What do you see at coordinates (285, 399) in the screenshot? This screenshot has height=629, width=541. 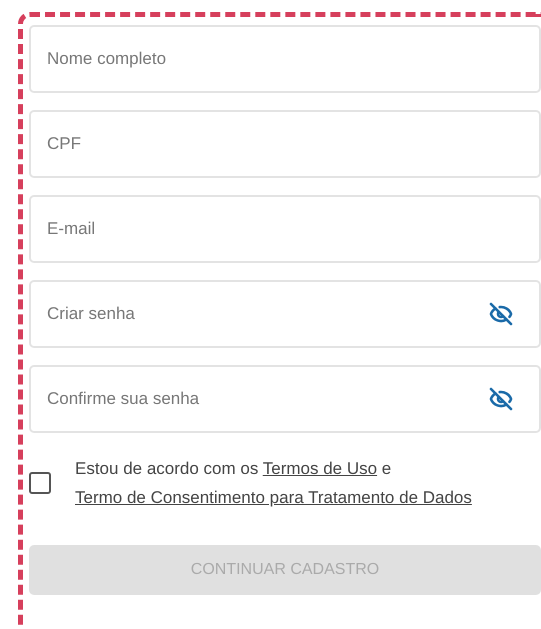 I see `input-field: Confirme sua senha` at bounding box center [285, 399].